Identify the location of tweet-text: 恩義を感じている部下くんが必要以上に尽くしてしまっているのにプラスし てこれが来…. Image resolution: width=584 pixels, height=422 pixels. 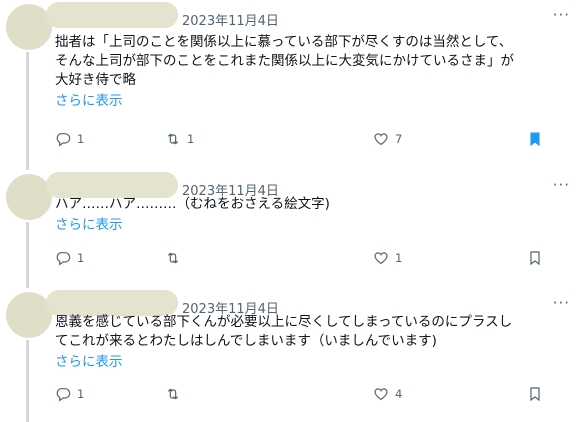
(312, 342).